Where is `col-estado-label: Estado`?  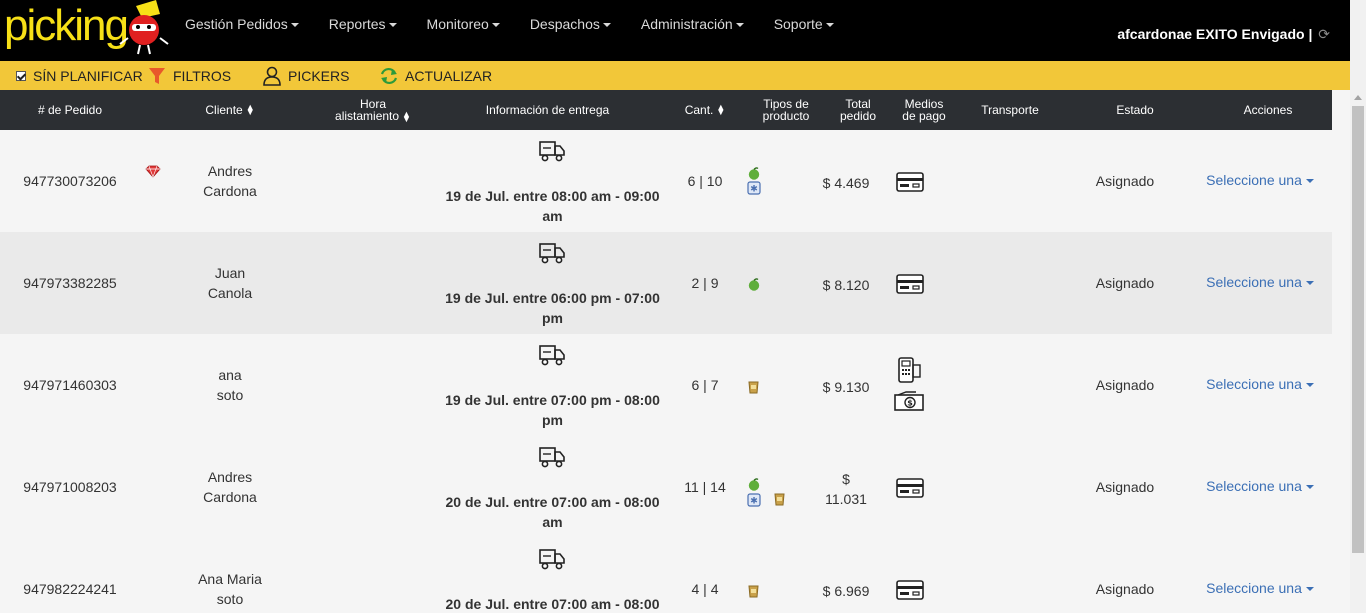 col-estado-label: Estado is located at coordinates (1135, 110).